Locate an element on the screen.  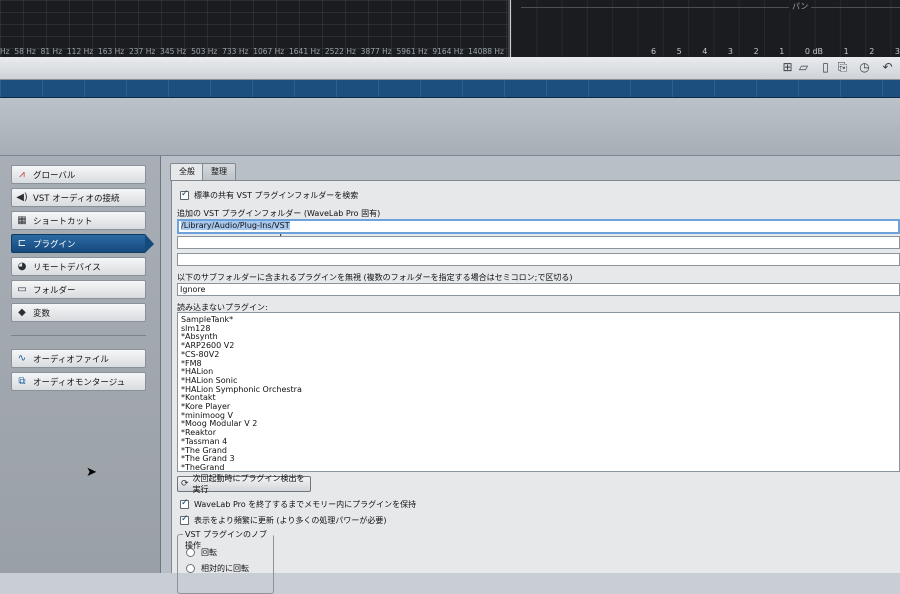
waveform-icon: ∿ is located at coordinates (22, 358).